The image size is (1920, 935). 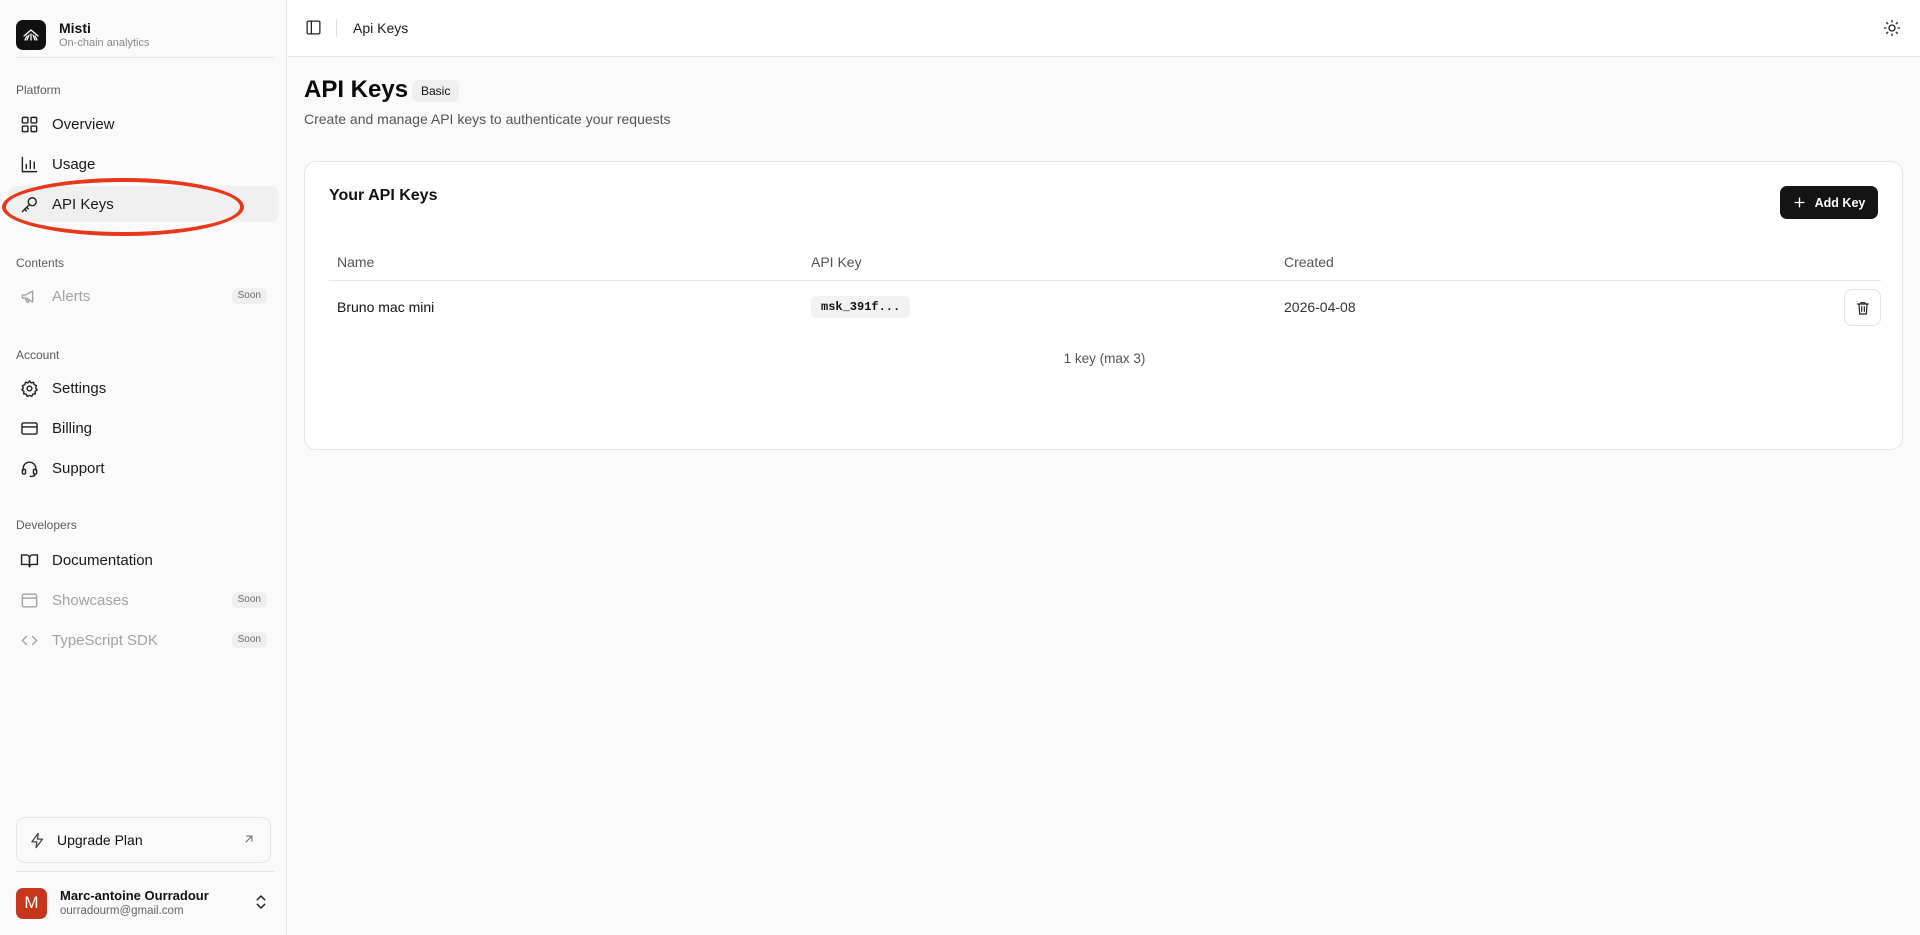 What do you see at coordinates (1104, 28) in the screenshot?
I see `topbar: Api Keys` at bounding box center [1104, 28].